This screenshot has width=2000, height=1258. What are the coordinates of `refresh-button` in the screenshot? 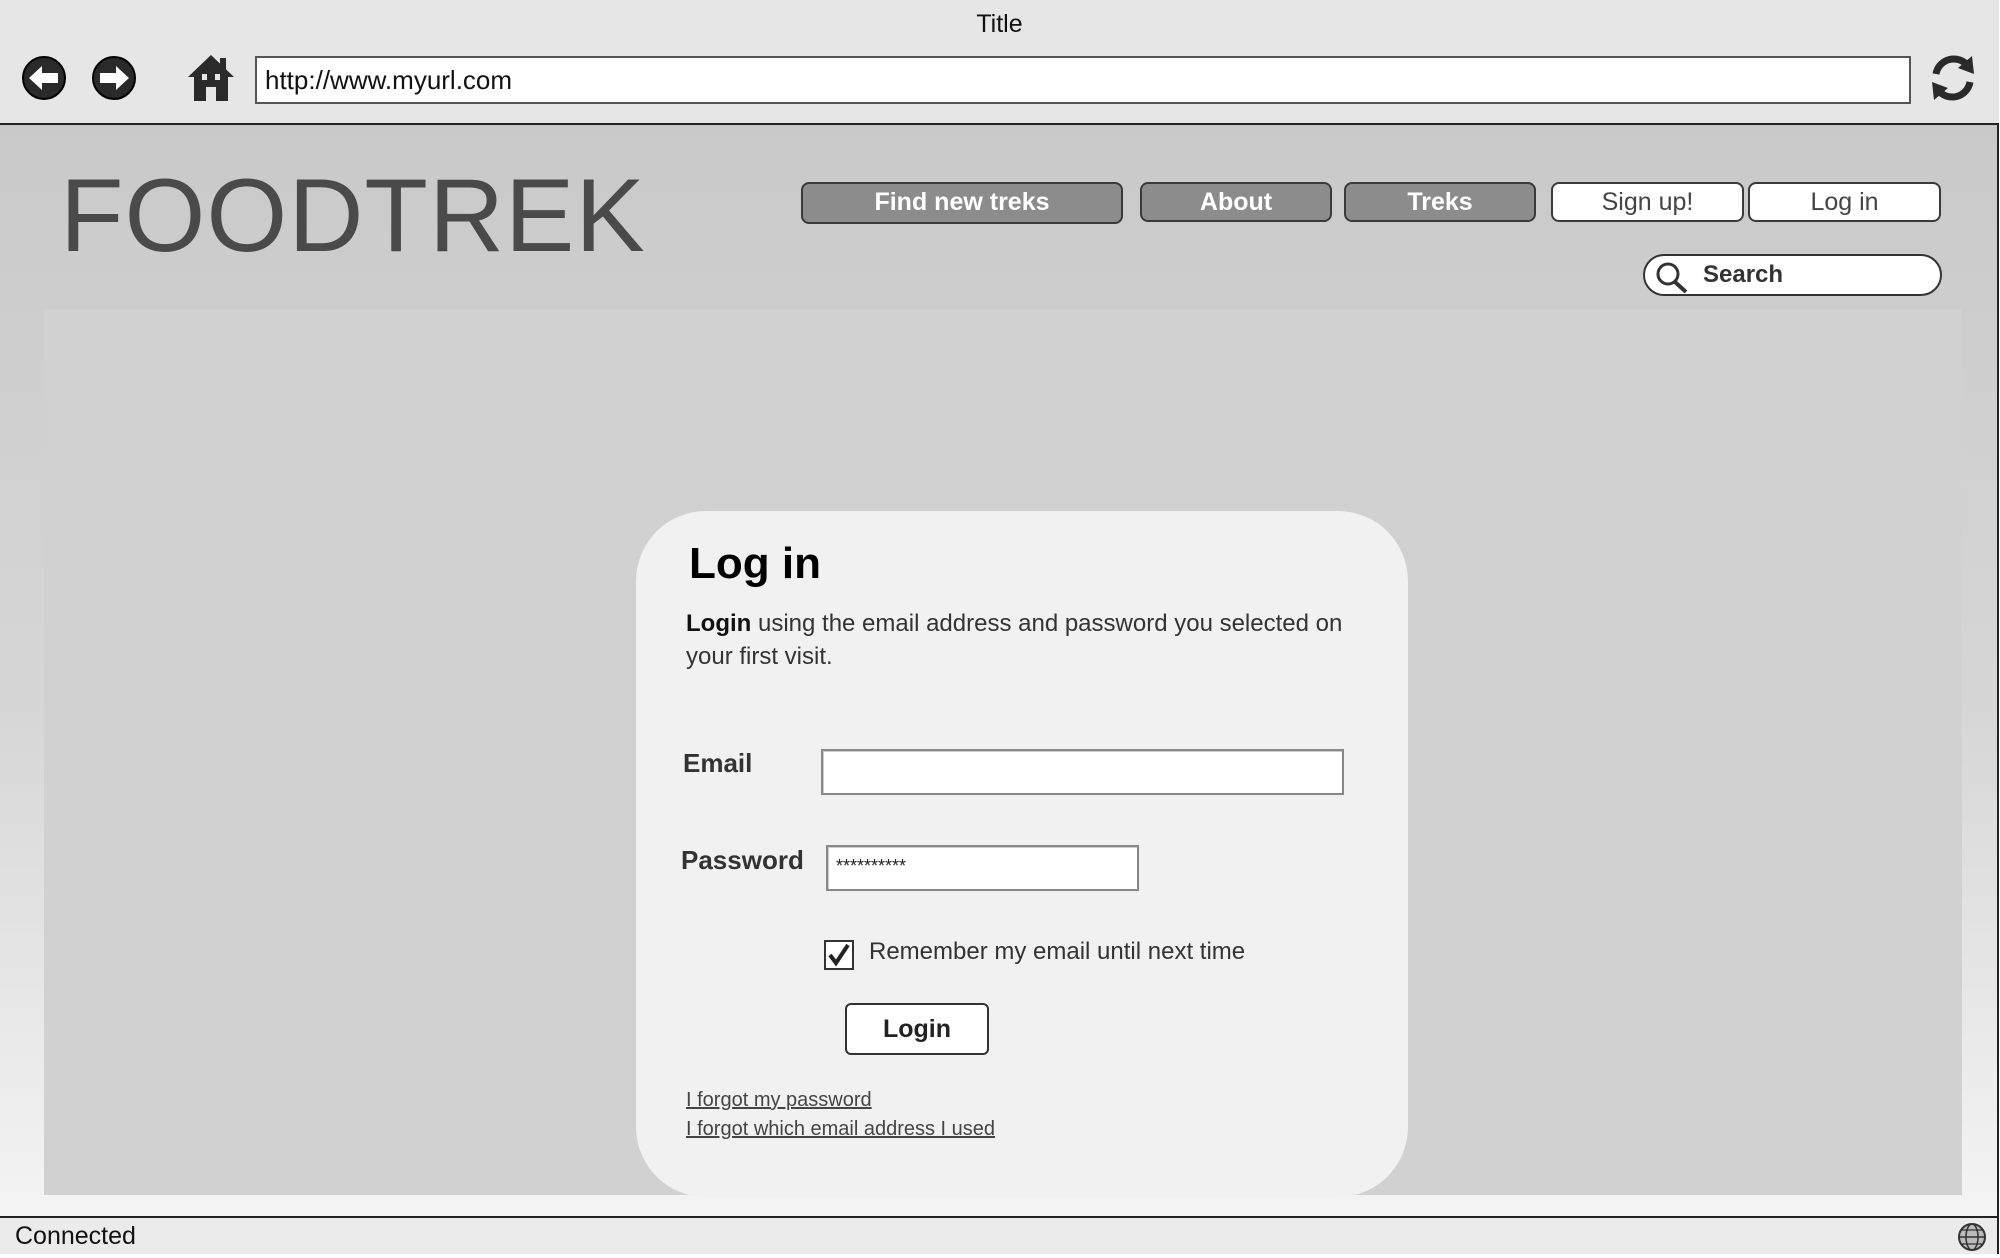 It's located at (1953, 78).